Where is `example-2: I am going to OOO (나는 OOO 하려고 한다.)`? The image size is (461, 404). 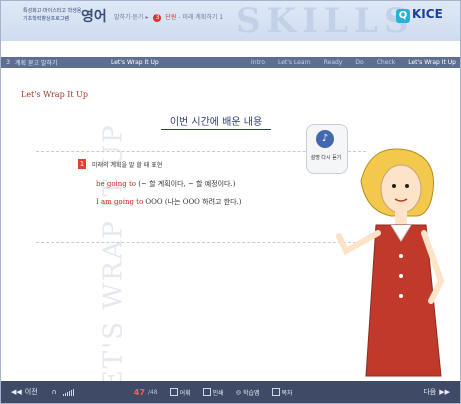
example-2: I am going to OOO (나는 OOO 하려고 한다.) is located at coordinates (169, 202).